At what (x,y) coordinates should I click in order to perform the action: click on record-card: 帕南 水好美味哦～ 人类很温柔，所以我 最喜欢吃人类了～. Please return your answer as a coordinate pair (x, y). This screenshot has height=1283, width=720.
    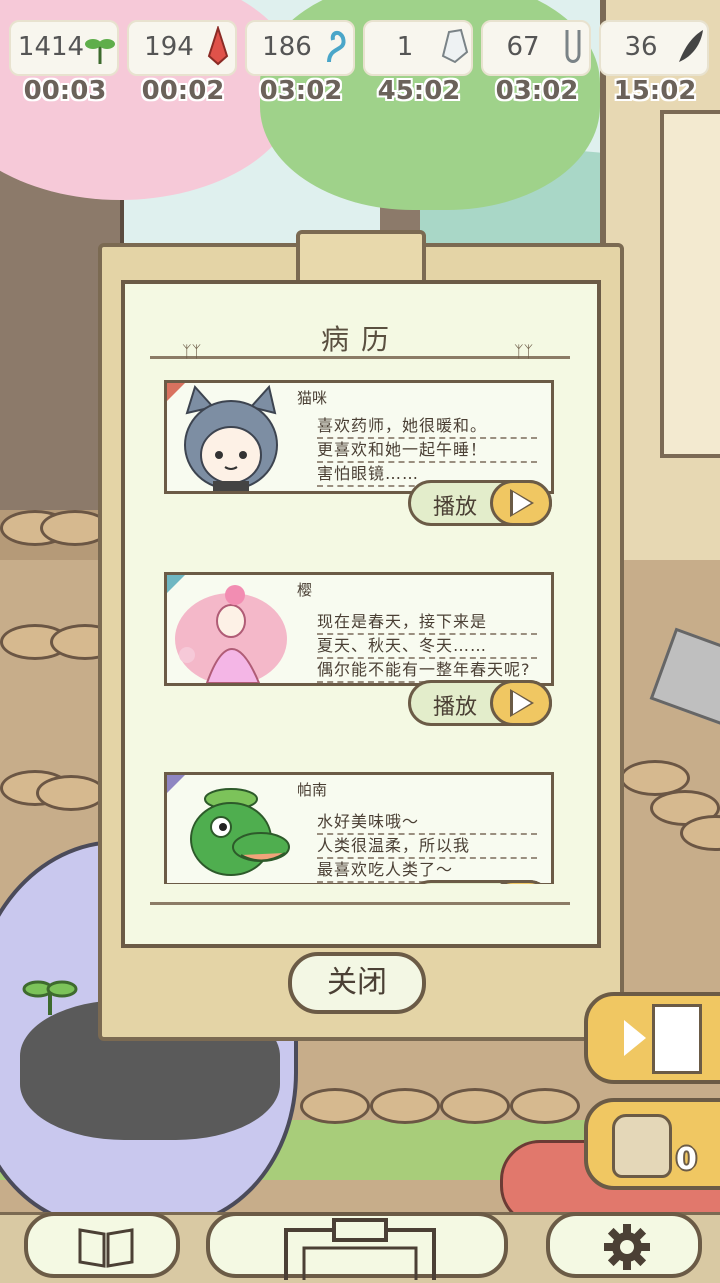
    Looking at the image, I should click on (359, 828).